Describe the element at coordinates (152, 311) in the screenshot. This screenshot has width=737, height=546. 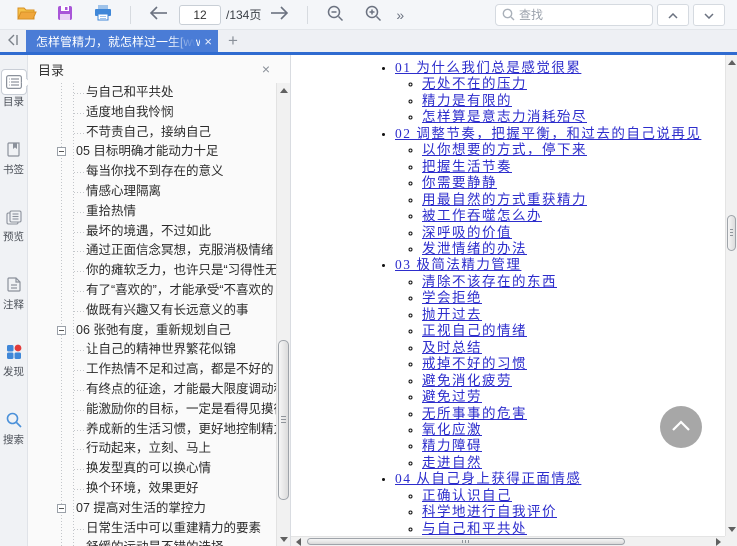
I see `toc-item: 做既有兴趣又有长远意义的事` at that location.